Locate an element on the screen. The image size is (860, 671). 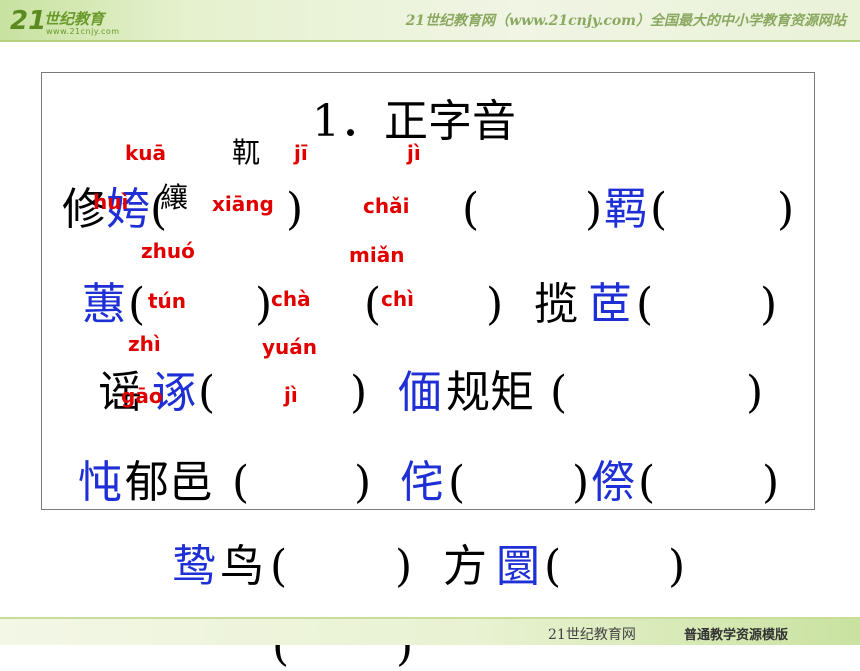
paren-close-7: ) is located at coordinates (359, 392).